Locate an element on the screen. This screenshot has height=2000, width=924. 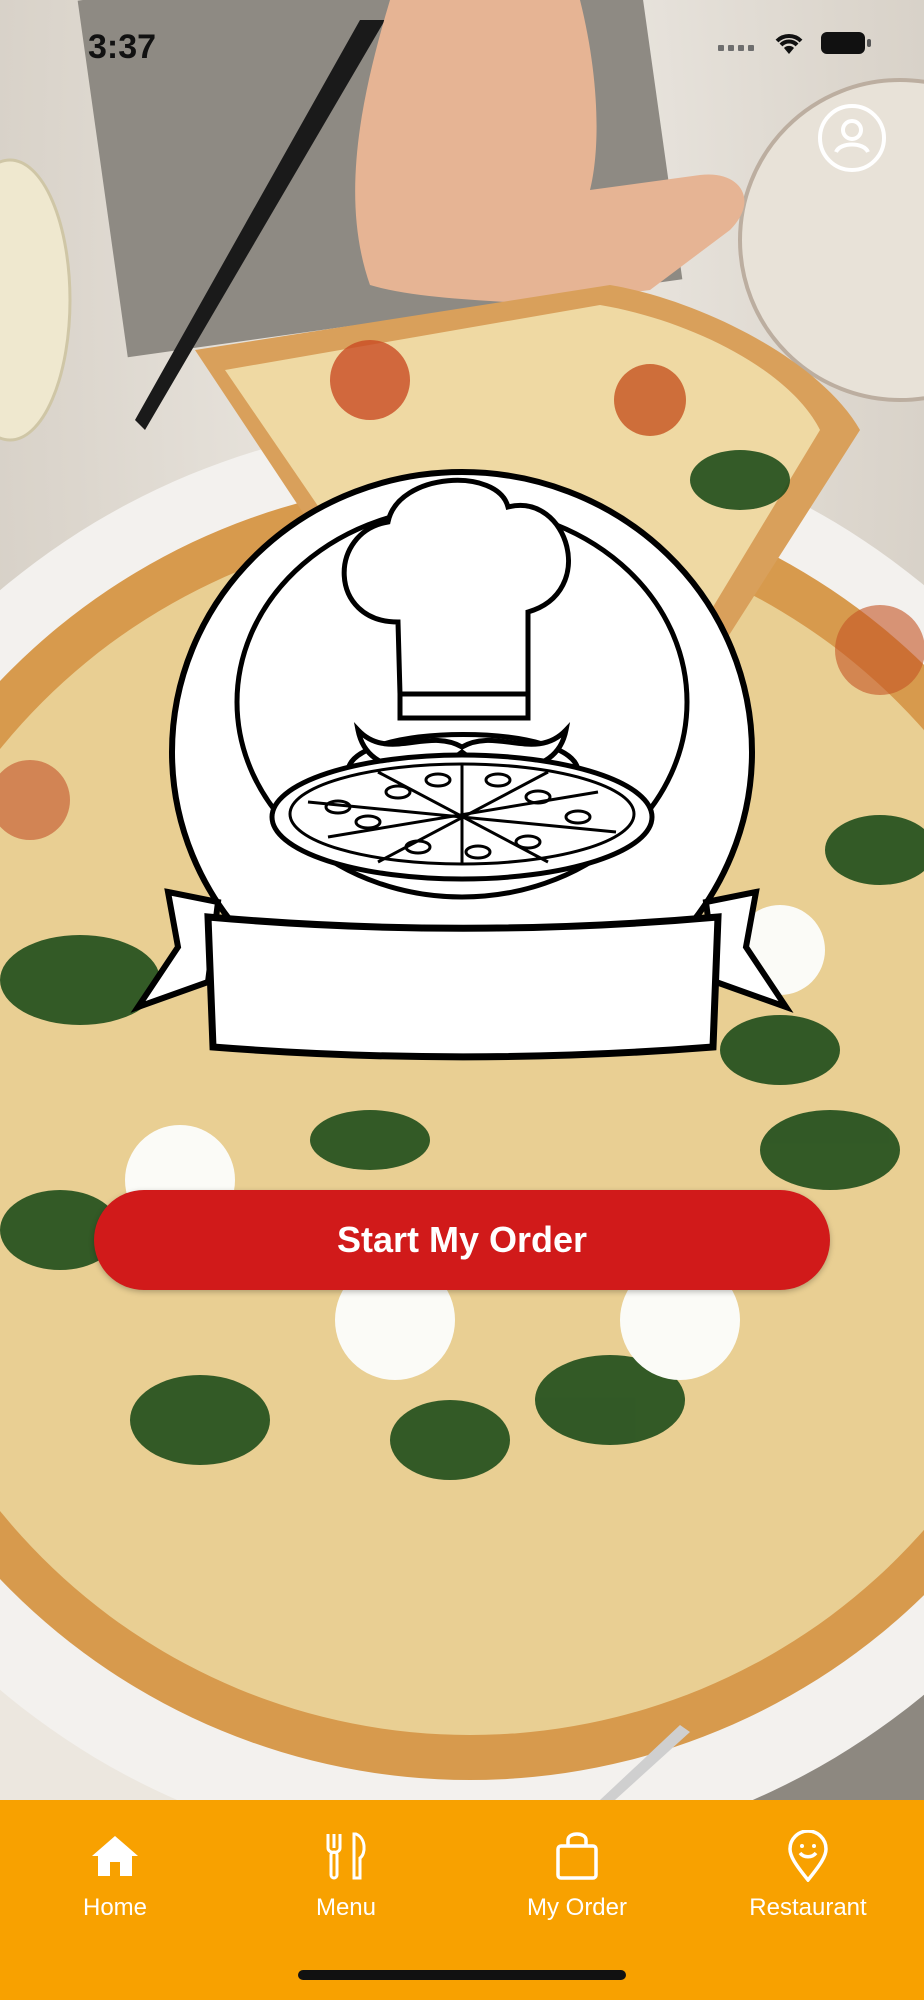
profile-button is located at coordinates (852, 138).